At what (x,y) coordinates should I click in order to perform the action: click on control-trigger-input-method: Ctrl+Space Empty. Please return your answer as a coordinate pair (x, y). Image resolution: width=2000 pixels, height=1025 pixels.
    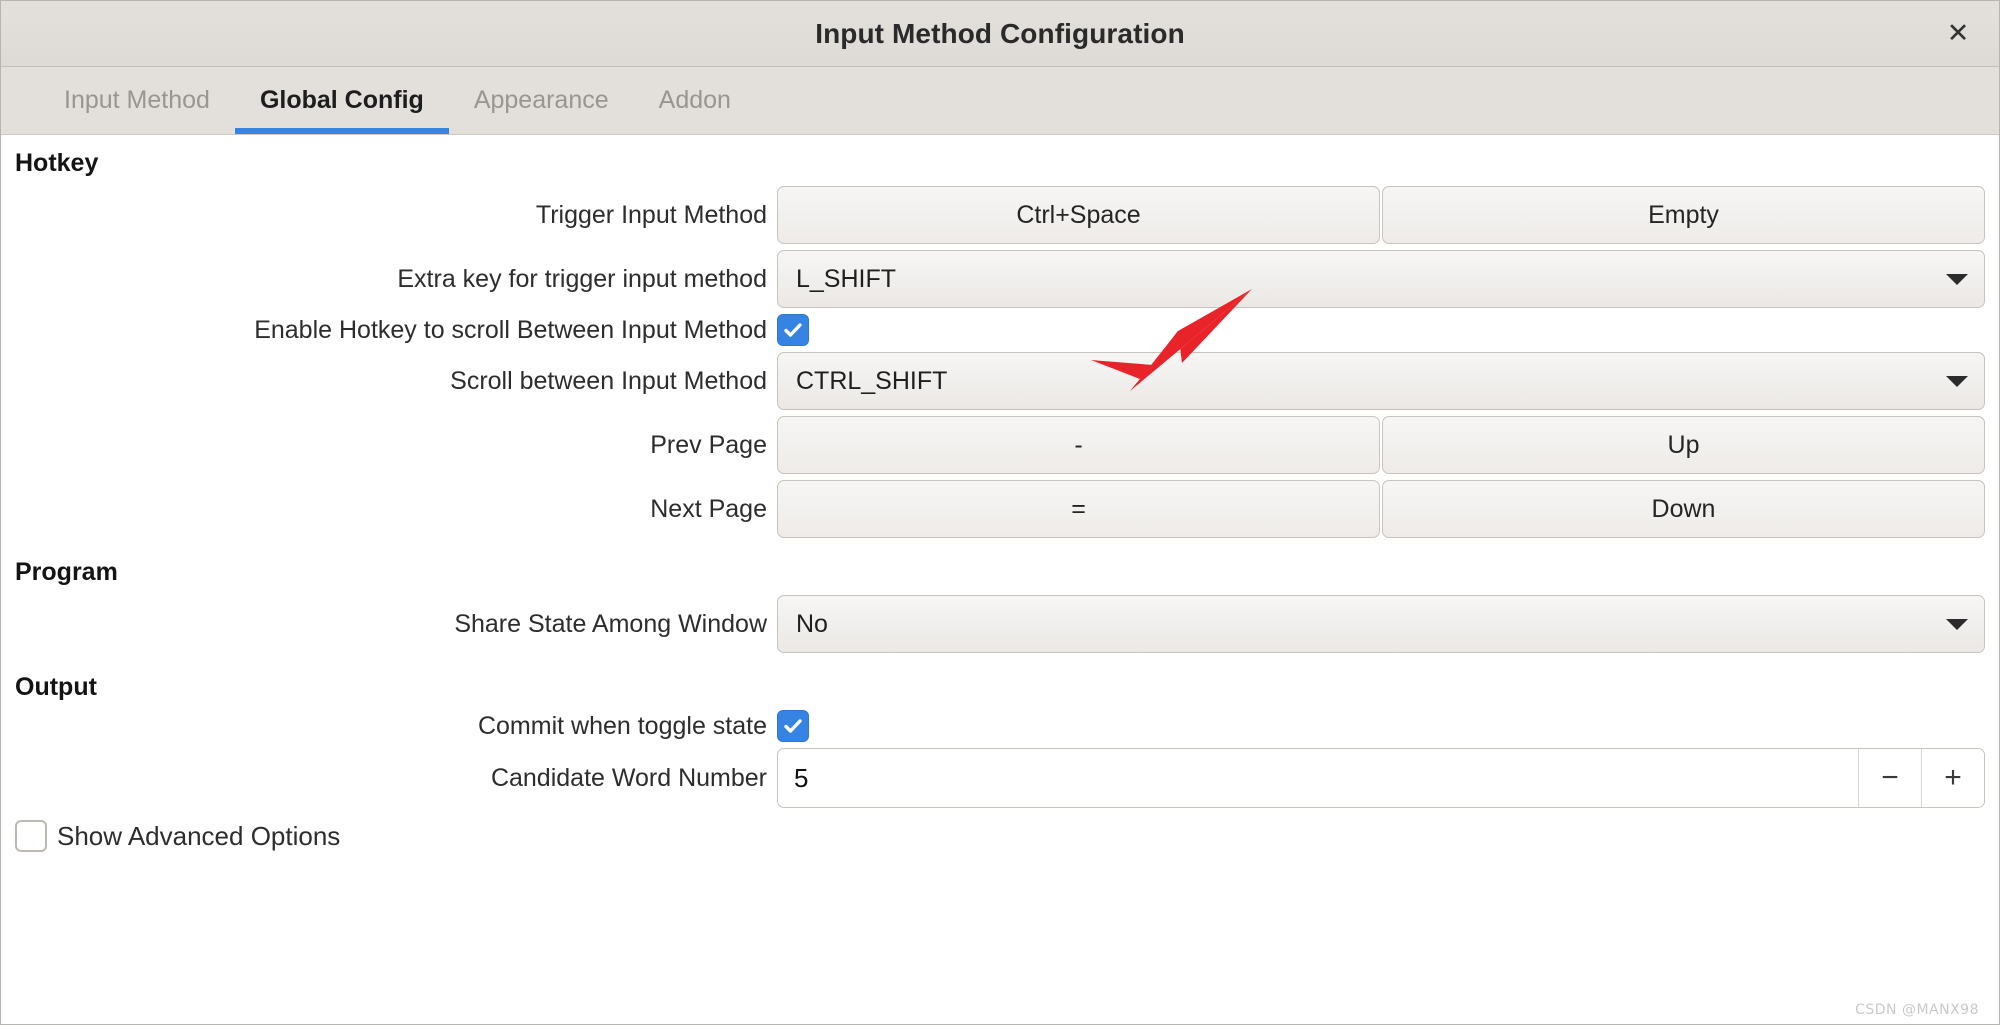
    Looking at the image, I should click on (1381, 215).